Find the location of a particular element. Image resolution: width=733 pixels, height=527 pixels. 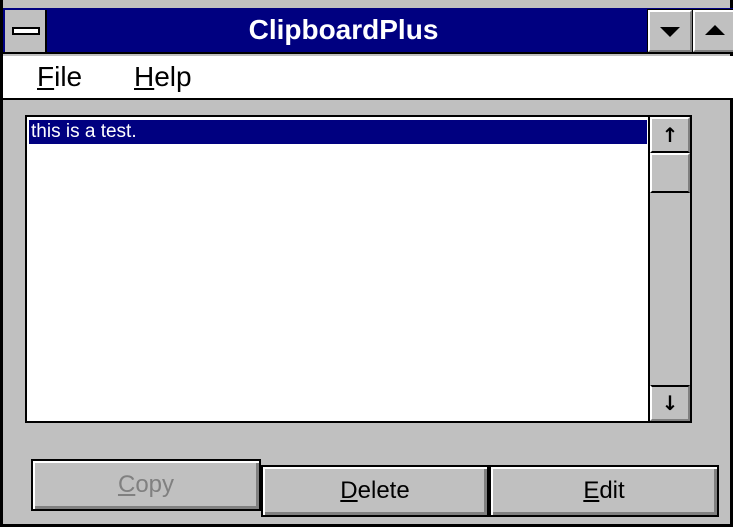

delete-button-mnemonic: D is located at coordinates (349, 490).